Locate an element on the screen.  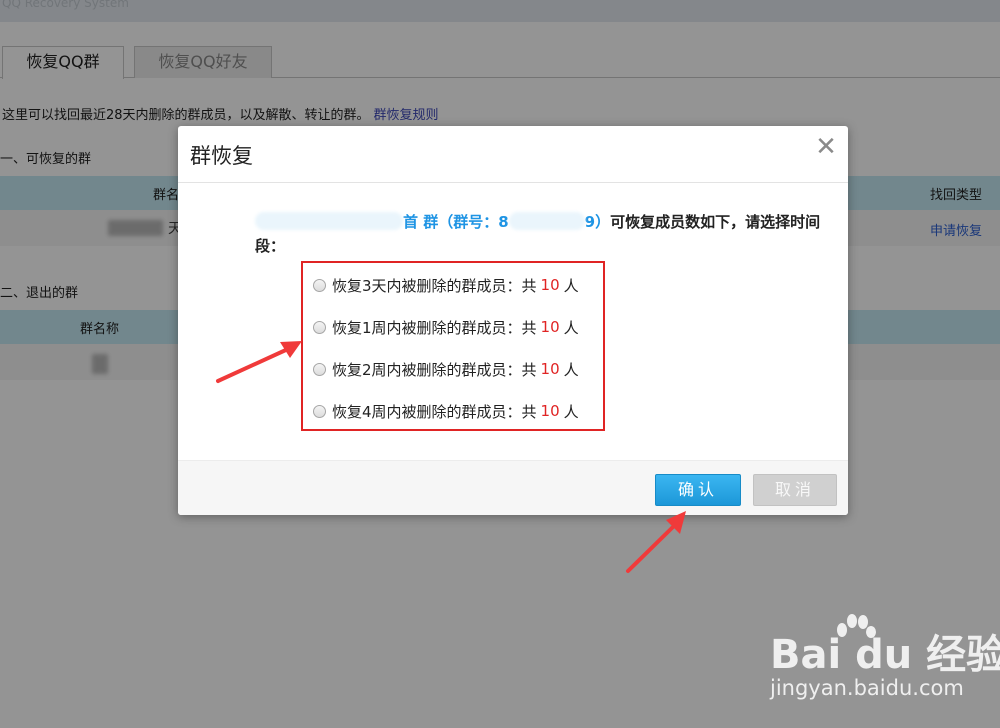
watermark-brand: Bai du 经验 is located at coordinates (885, 655).